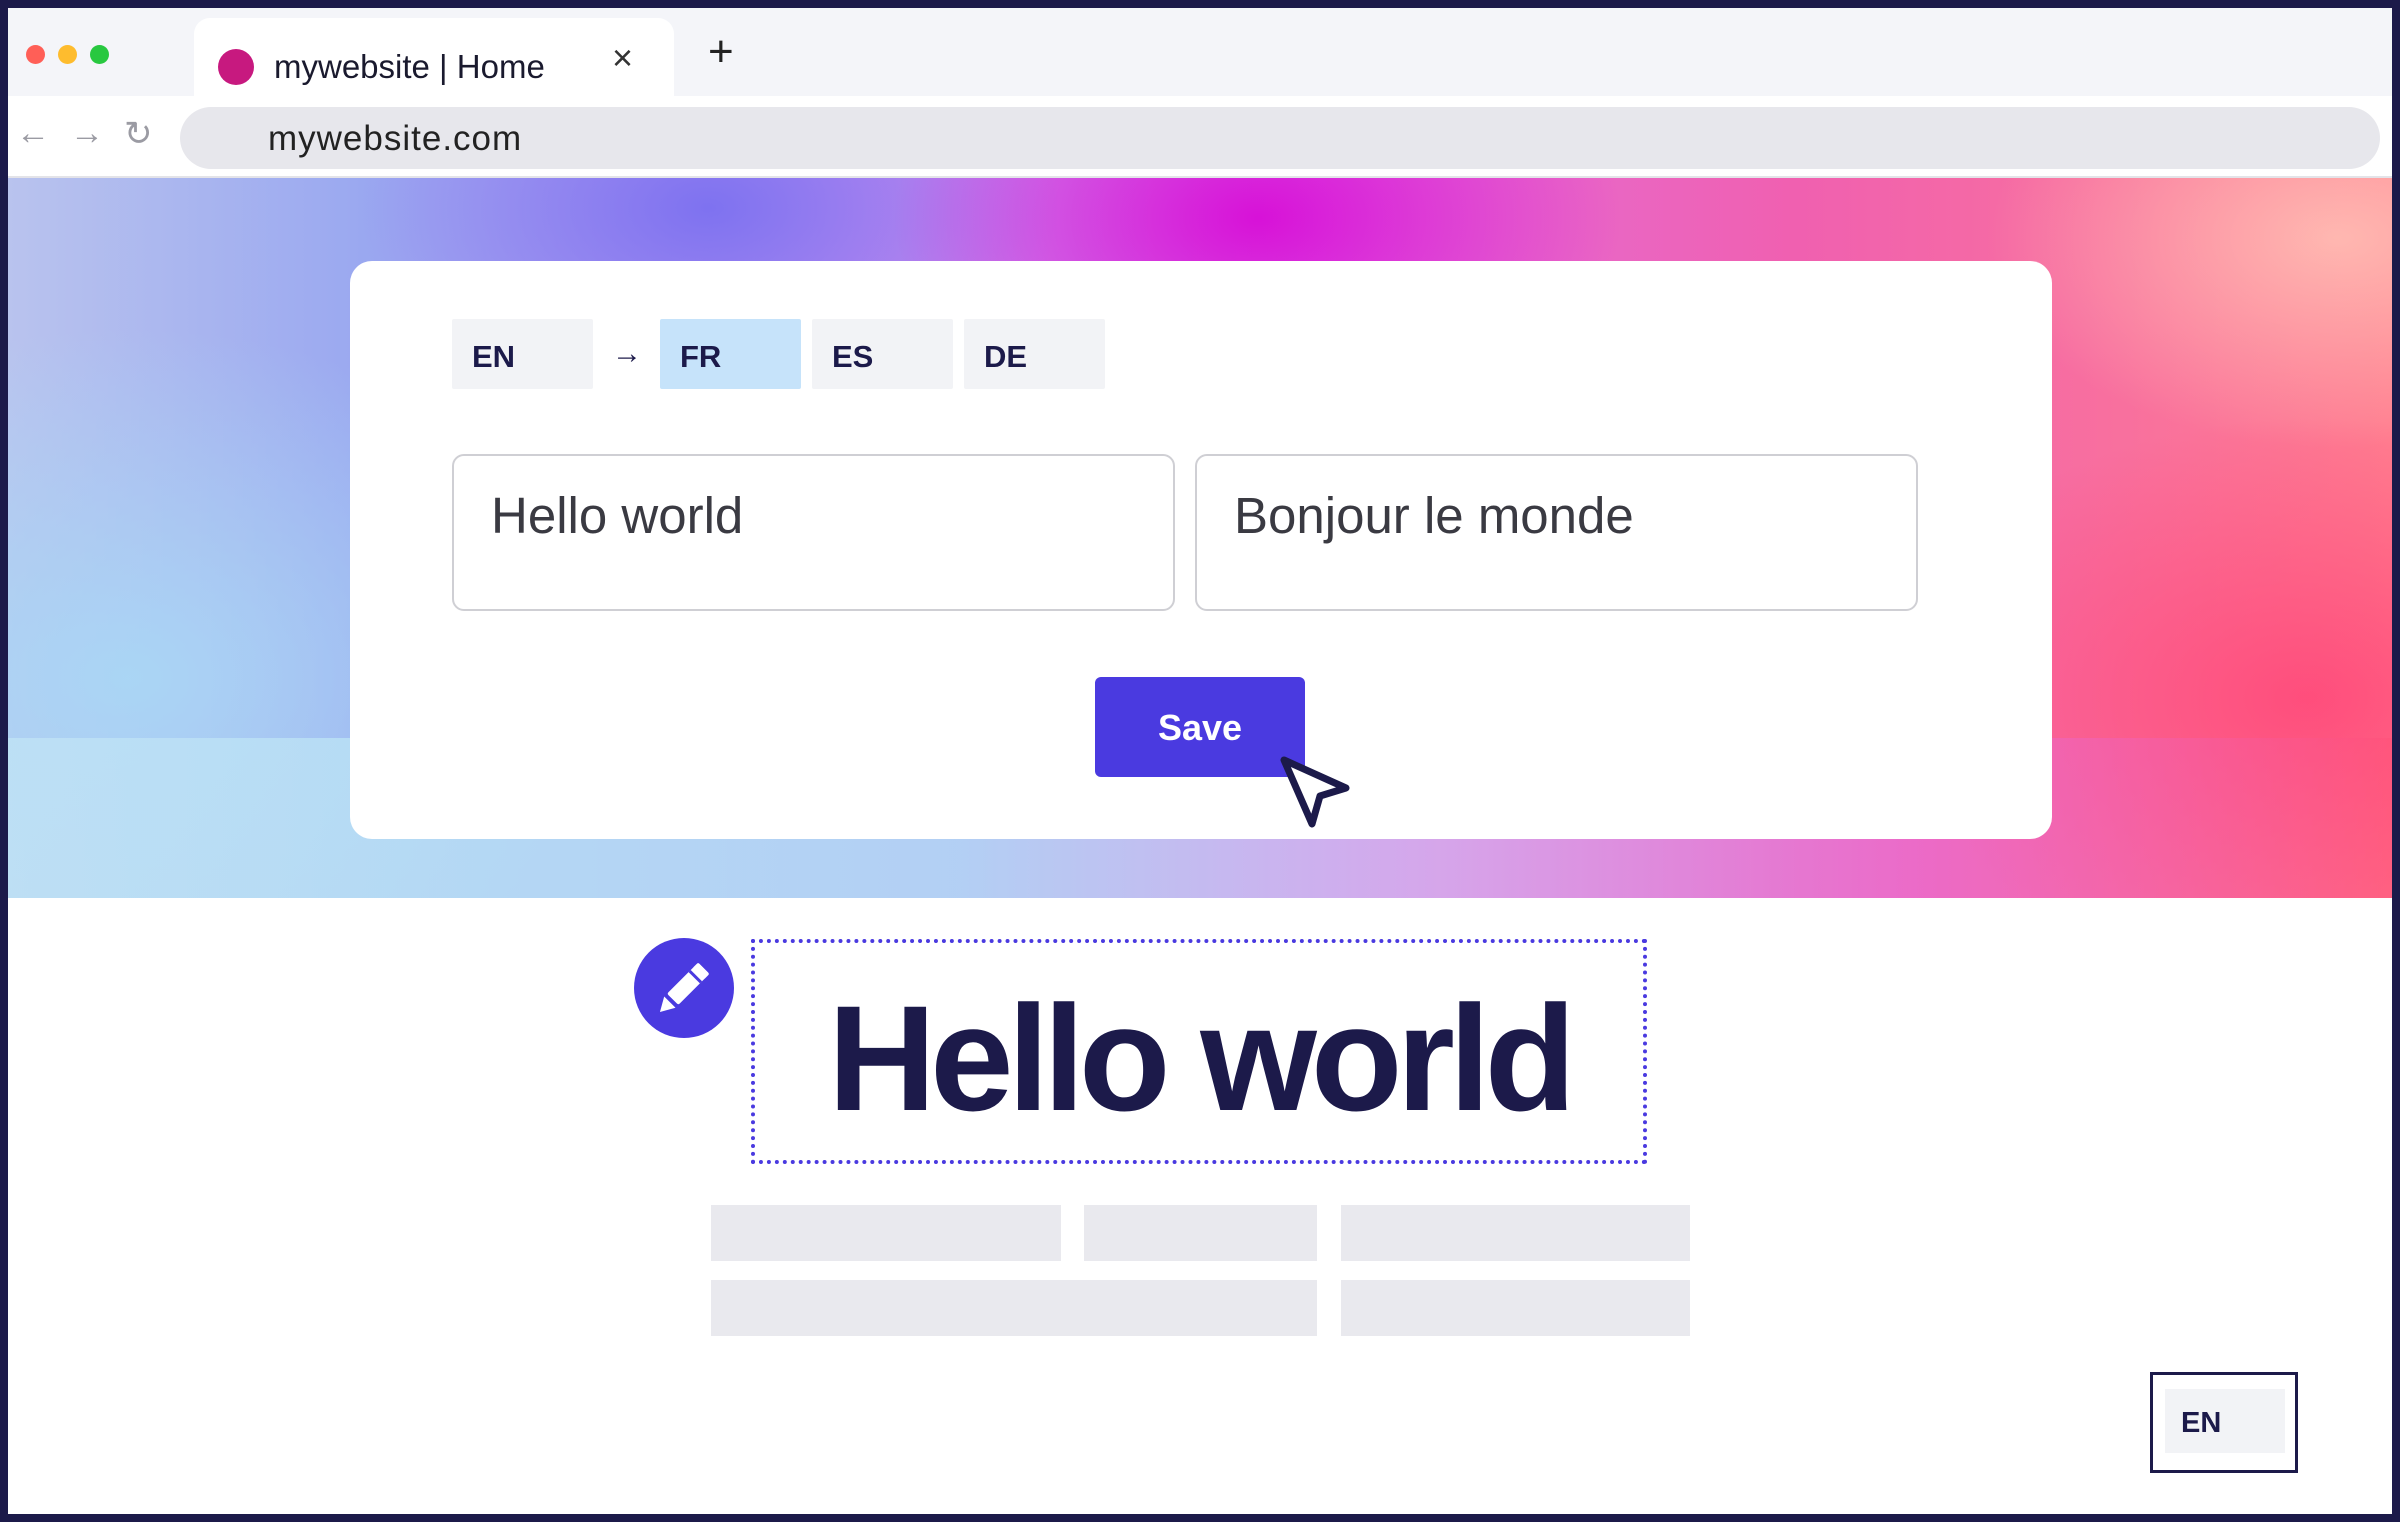 This screenshot has width=2400, height=1522. Describe the element at coordinates (853, 356) in the screenshot. I see `target-language-label: ES` at that location.